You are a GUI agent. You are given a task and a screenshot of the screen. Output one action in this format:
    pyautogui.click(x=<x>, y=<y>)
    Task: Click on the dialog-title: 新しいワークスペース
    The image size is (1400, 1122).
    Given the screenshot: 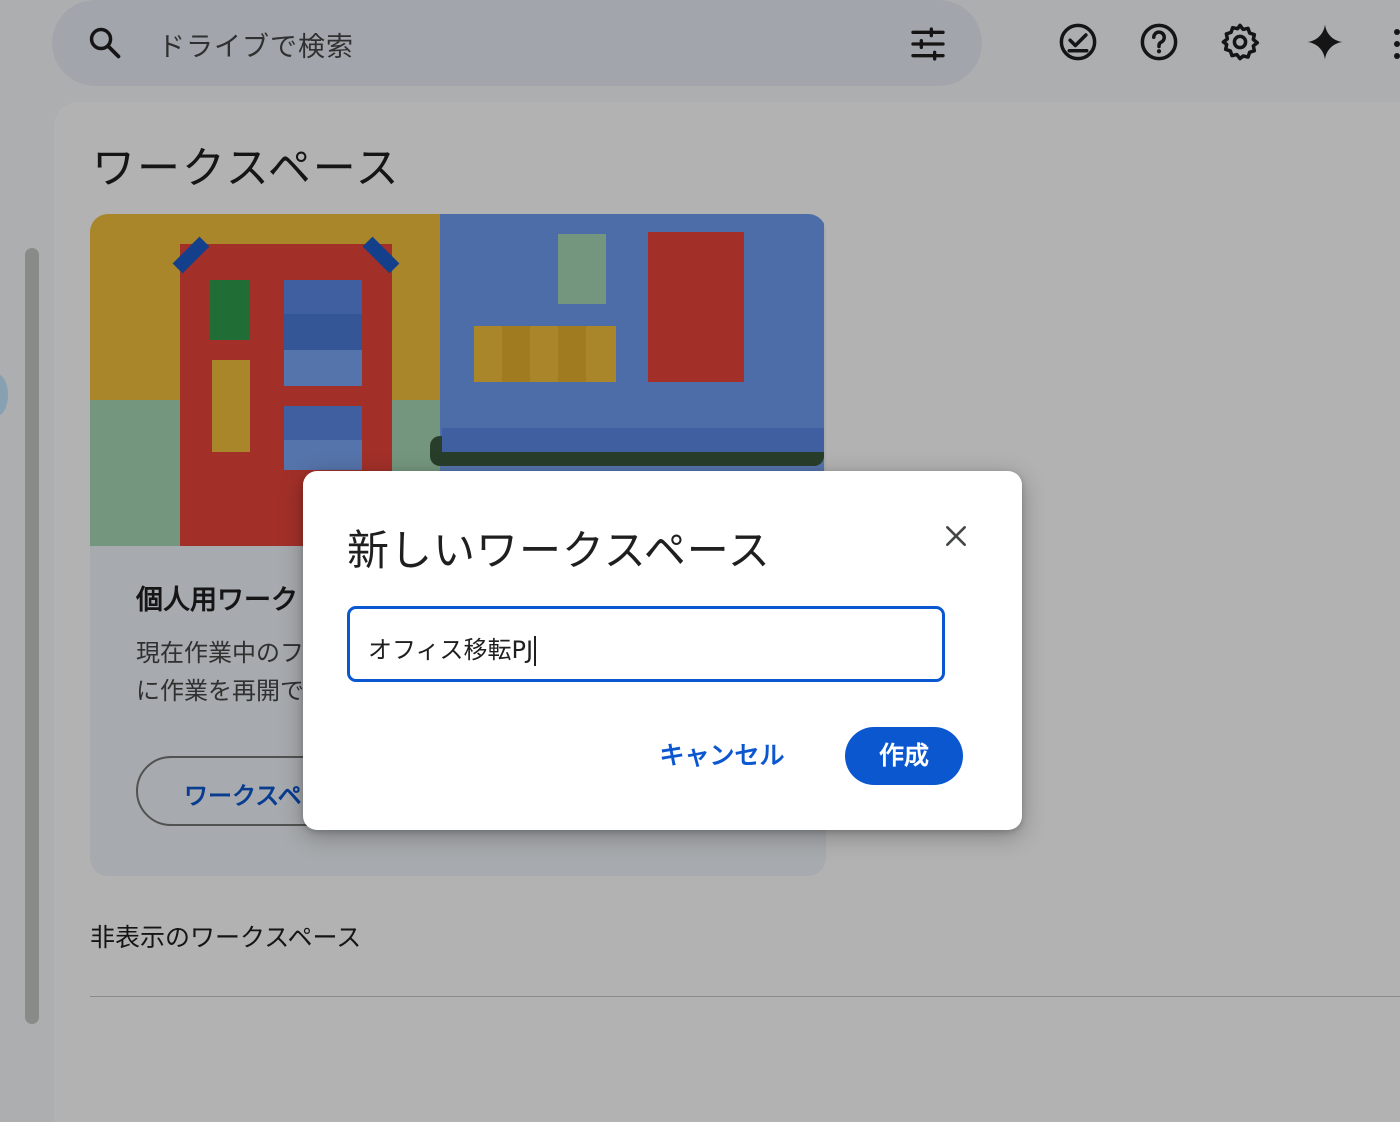 What is the action you would take?
    pyautogui.click(x=559, y=550)
    